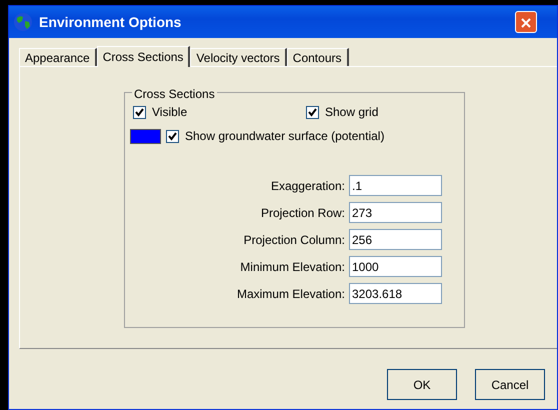 The image size is (558, 410). I want to click on field-label: Minimum Elevation:, so click(292, 267).